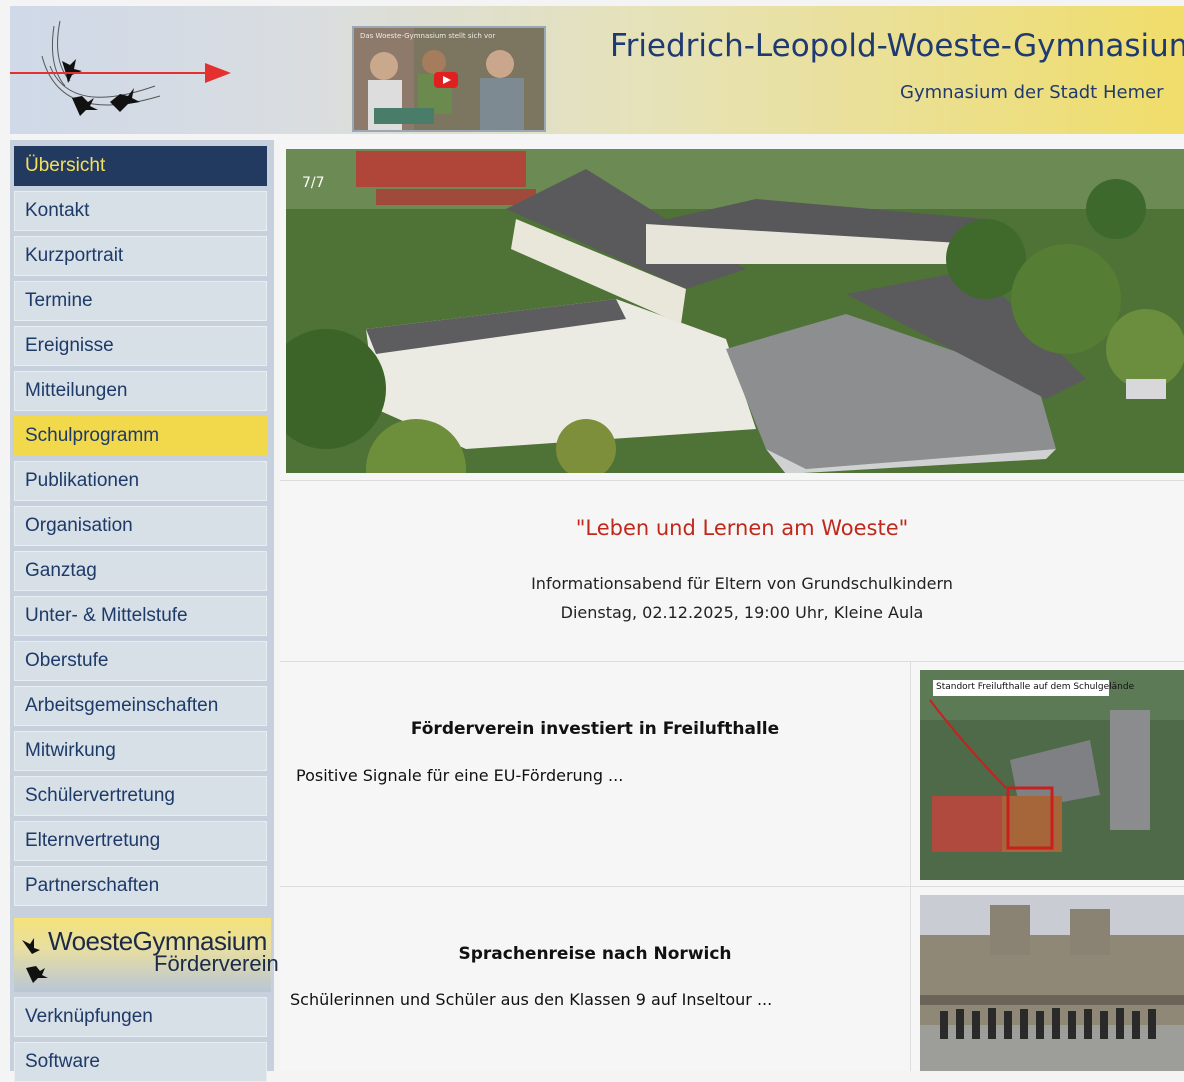  I want to click on video-thumbnail: Das Woeste-Gymnasium stellt sich vor, so click(449, 79).